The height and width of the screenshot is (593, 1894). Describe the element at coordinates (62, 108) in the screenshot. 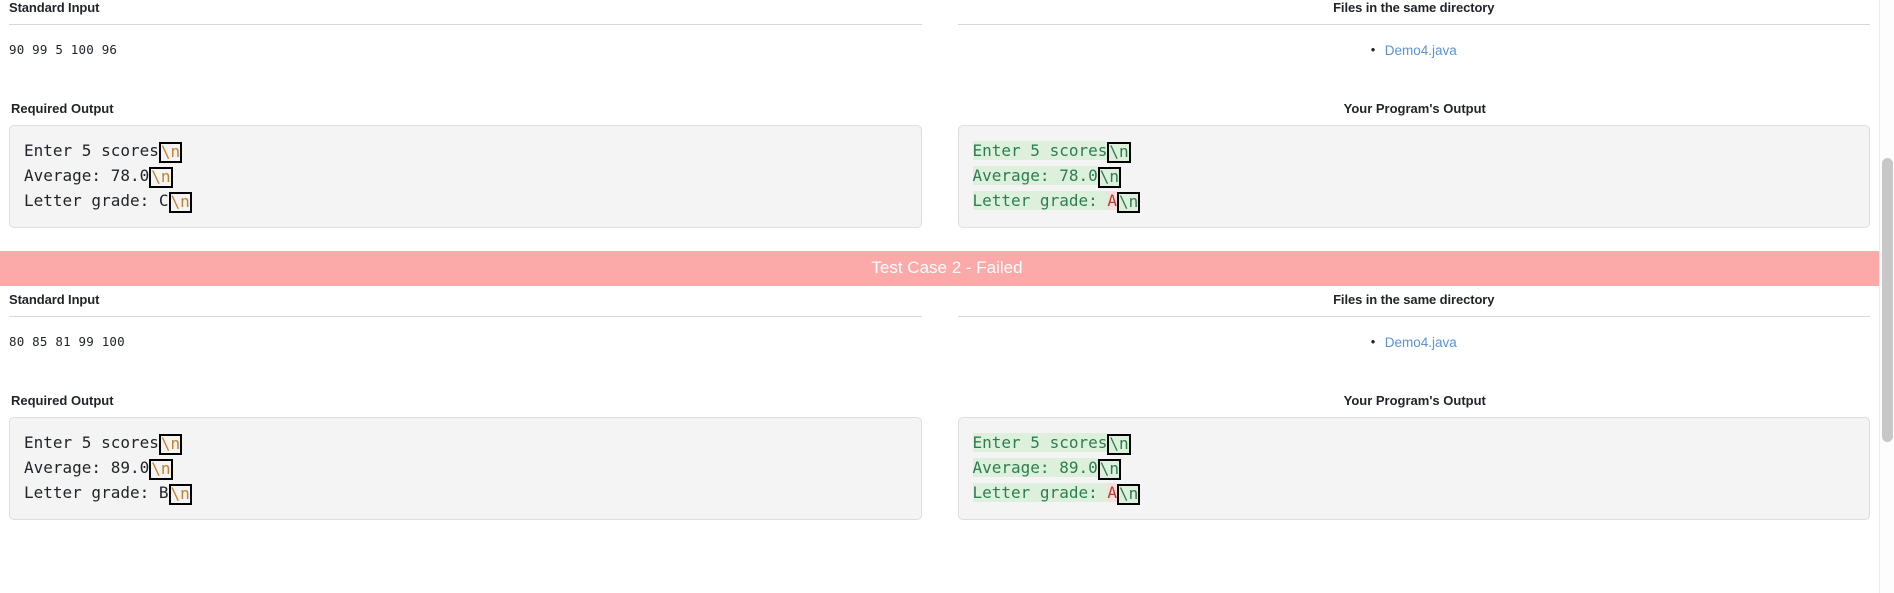

I see `required-output-label-1: Required Output` at that location.